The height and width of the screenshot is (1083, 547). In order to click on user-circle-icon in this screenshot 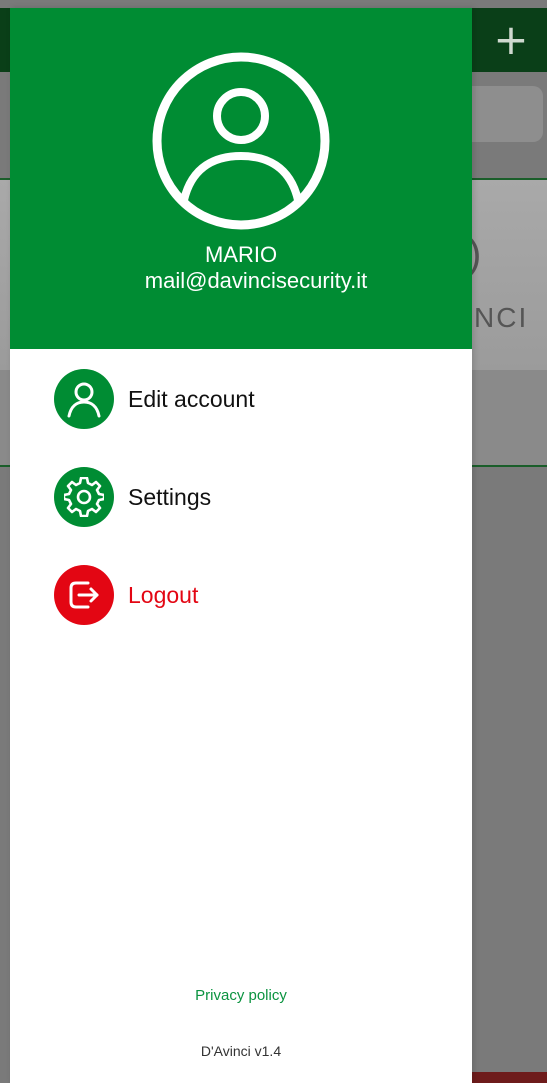, I will do `click(241, 141)`.